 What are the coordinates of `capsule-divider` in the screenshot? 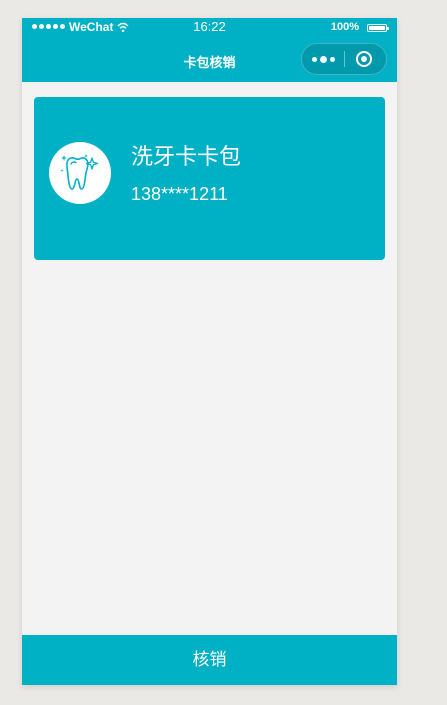 It's located at (344, 59).